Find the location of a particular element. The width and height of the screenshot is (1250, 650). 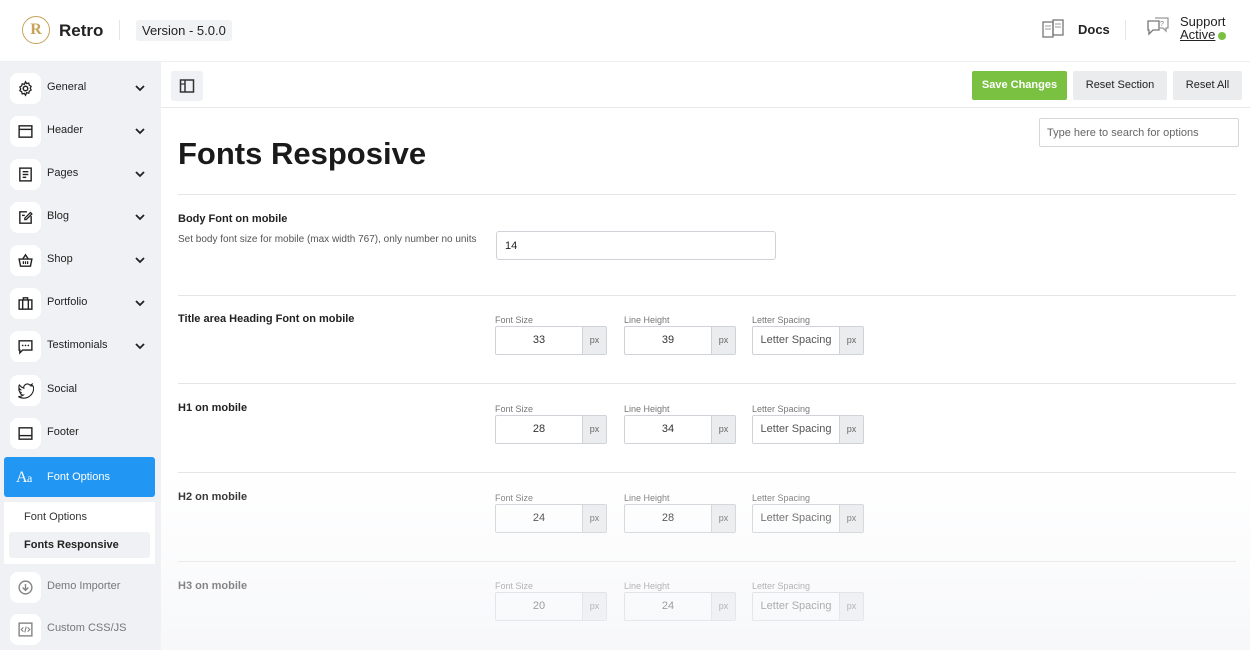

sidebar-item-label: Footer is located at coordinates (63, 432).